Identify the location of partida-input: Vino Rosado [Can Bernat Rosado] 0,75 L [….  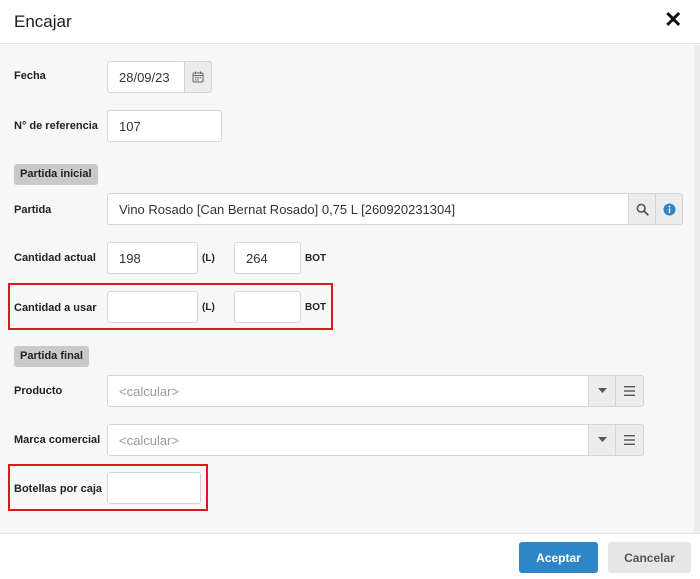
(368, 209).